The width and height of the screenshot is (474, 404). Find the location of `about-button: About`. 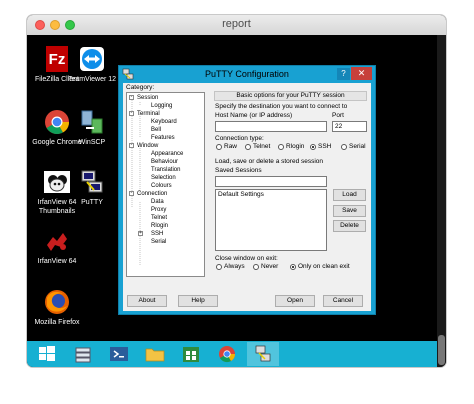

about-button: About is located at coordinates (147, 301).